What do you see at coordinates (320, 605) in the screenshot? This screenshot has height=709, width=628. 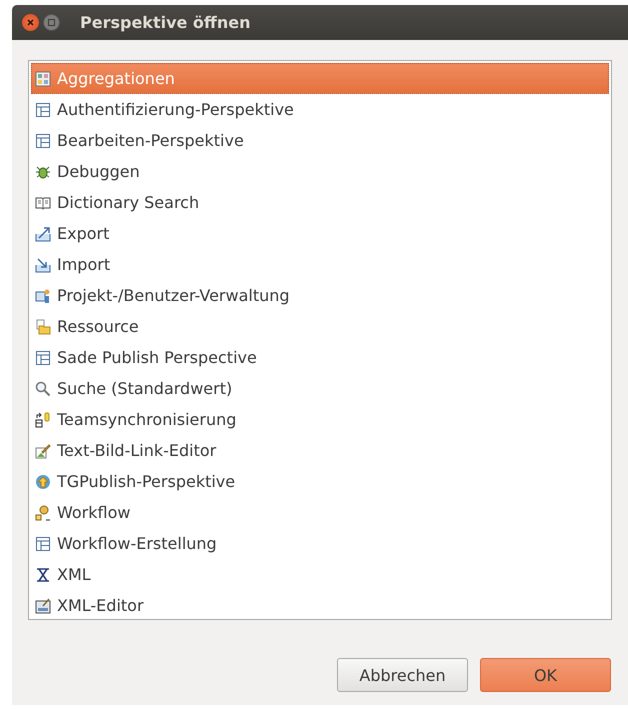 I see `list-item: XML-Editor` at bounding box center [320, 605].